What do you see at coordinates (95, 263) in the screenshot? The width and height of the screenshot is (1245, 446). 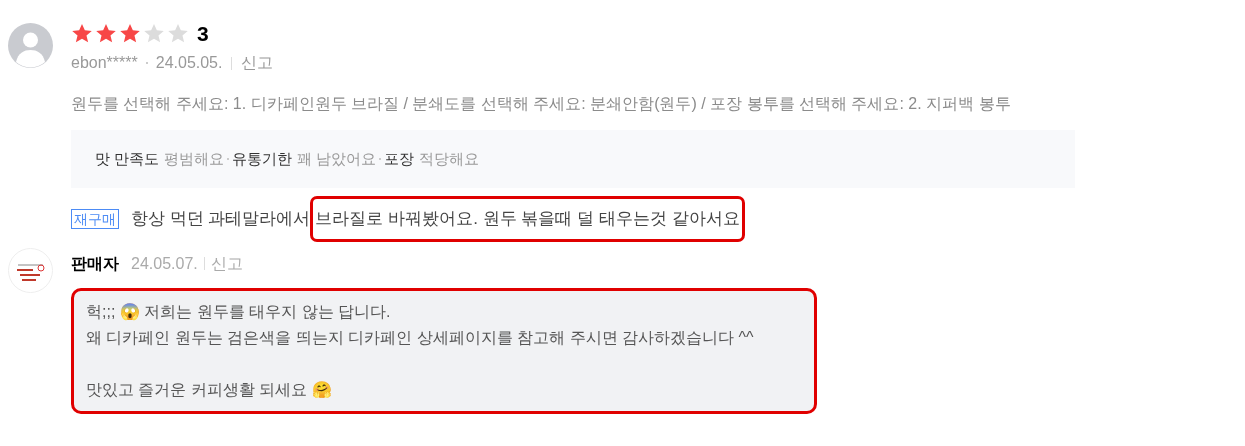 I see `seller-name: 판매자` at bounding box center [95, 263].